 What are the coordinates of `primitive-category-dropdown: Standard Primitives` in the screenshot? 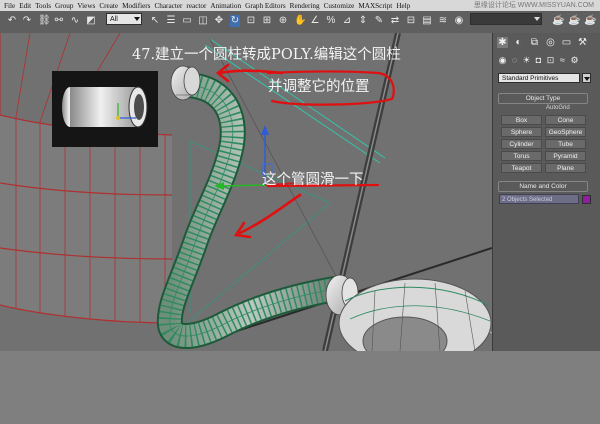 It's located at (539, 78).